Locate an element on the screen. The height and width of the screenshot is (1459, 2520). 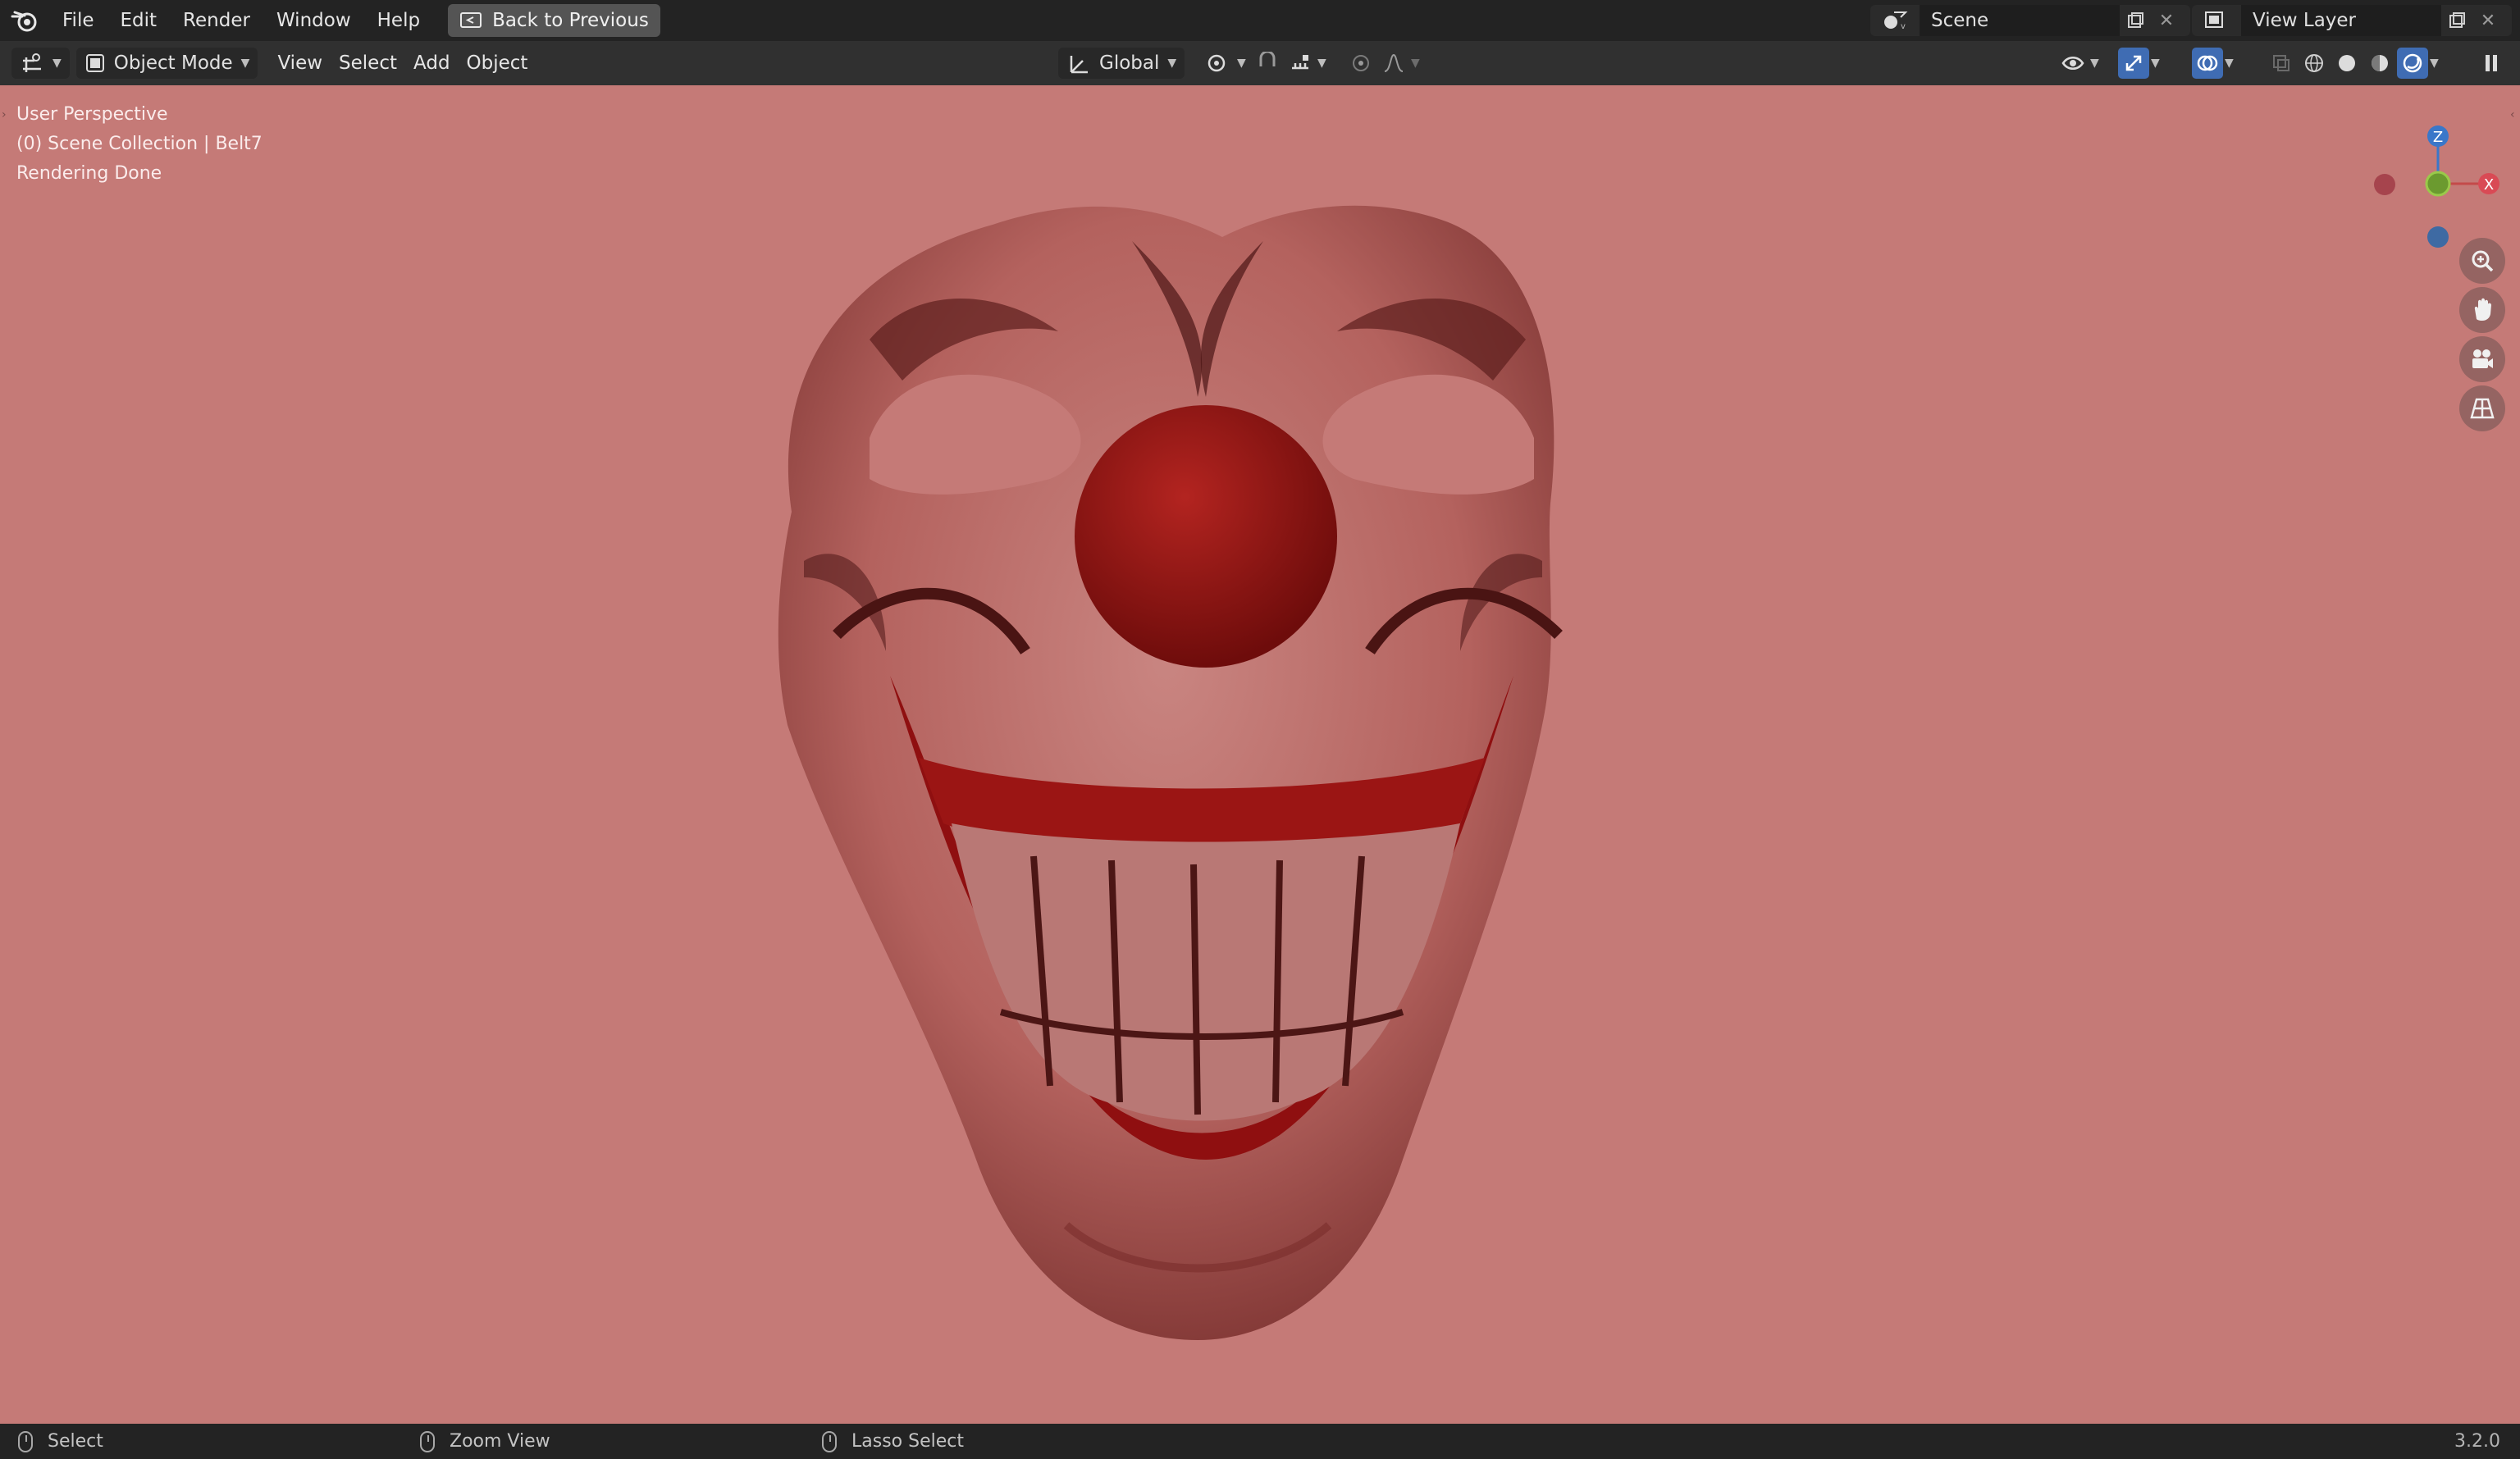
scene-collection-label: (0) Scene Collection | Belt7 is located at coordinates (139, 144).